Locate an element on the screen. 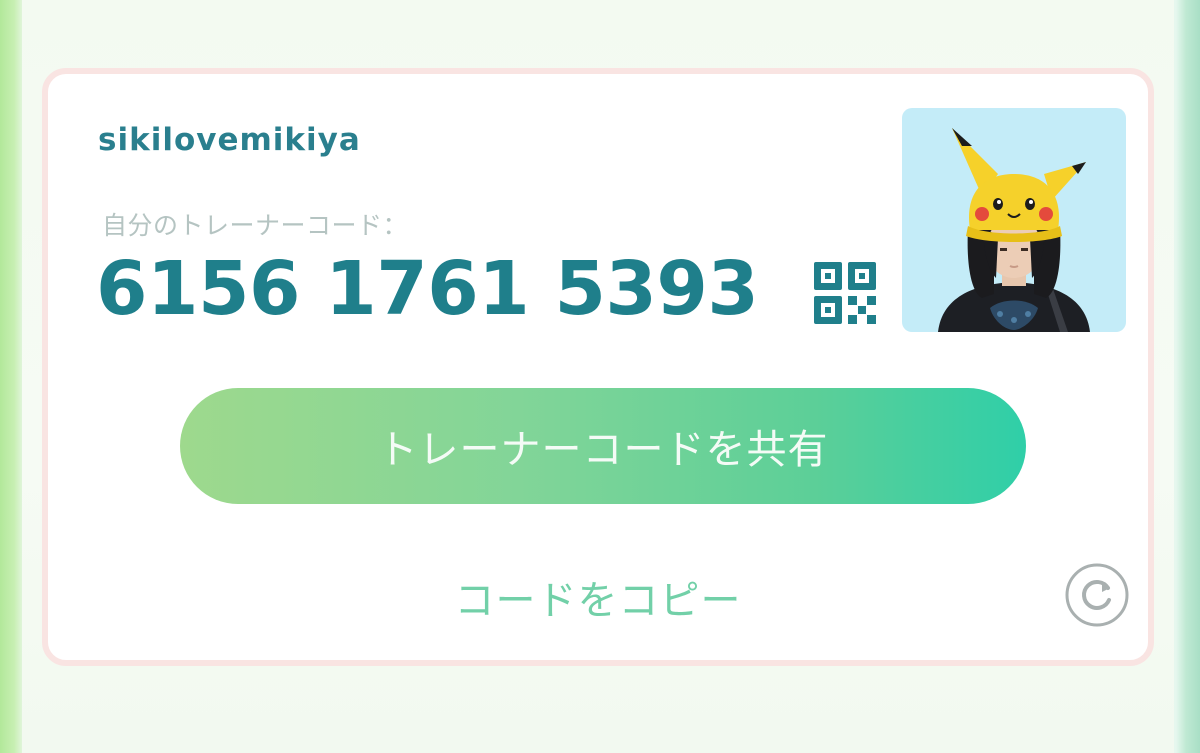  trainer-code-value: 6156 1761 5393 is located at coordinates (427, 289).